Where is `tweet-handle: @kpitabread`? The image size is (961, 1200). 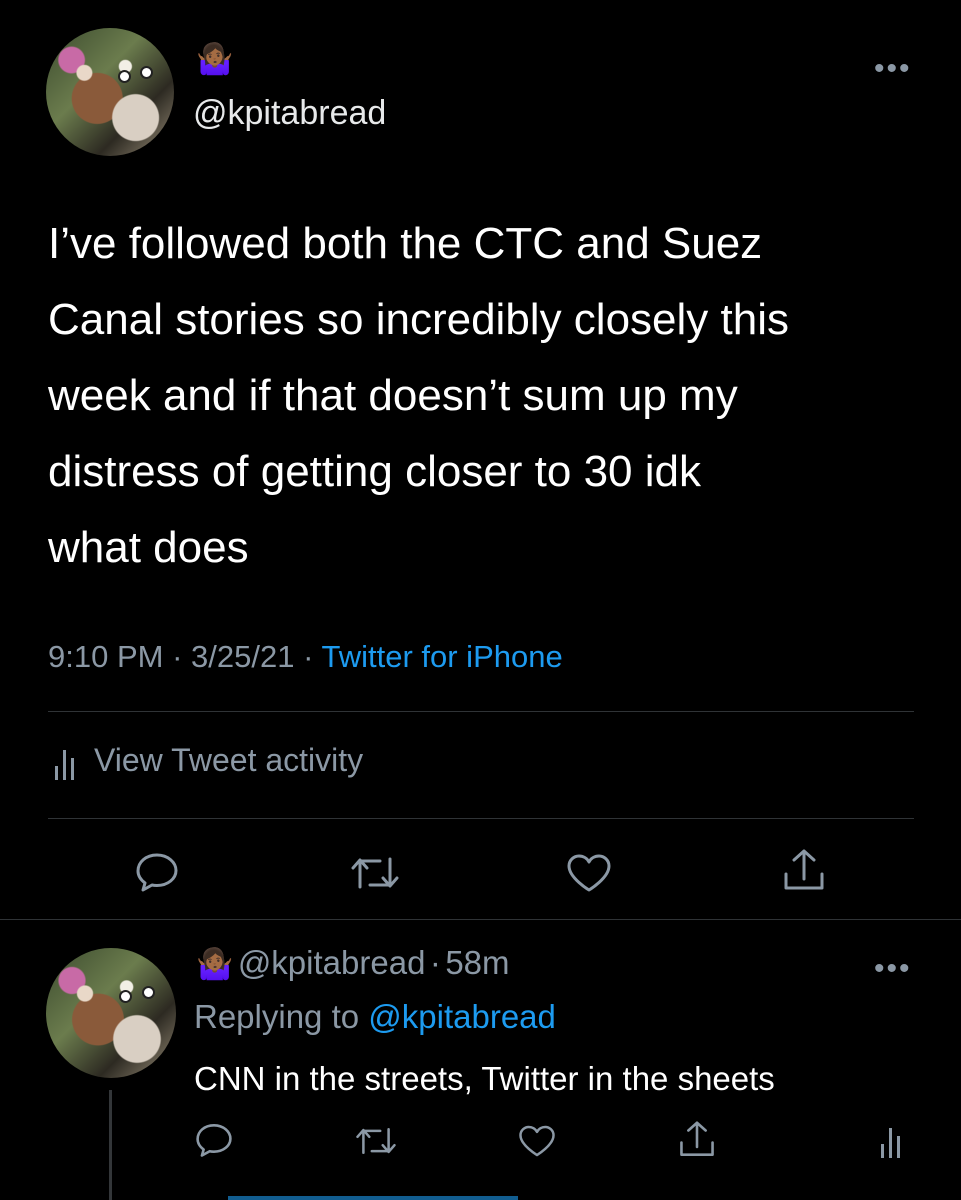 tweet-handle: @kpitabread is located at coordinates (289, 113).